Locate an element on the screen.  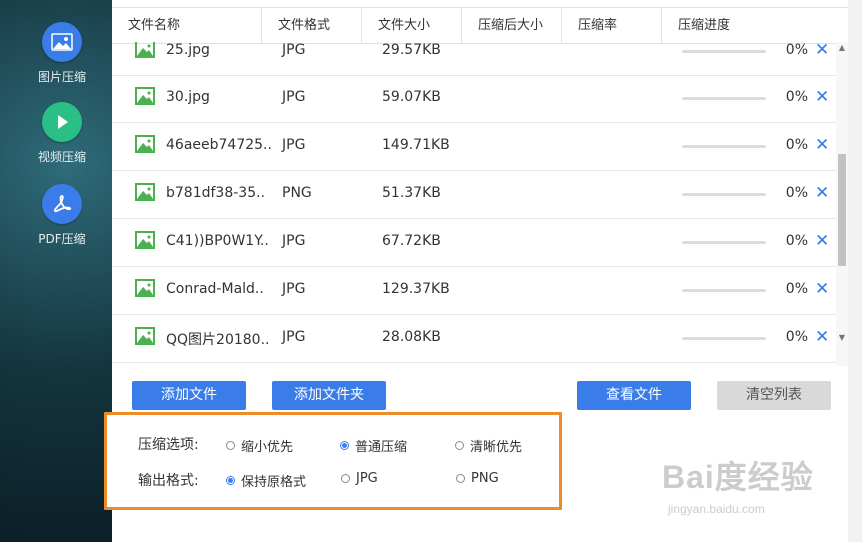
view-files-button: 查看文件 is located at coordinates (634, 395).